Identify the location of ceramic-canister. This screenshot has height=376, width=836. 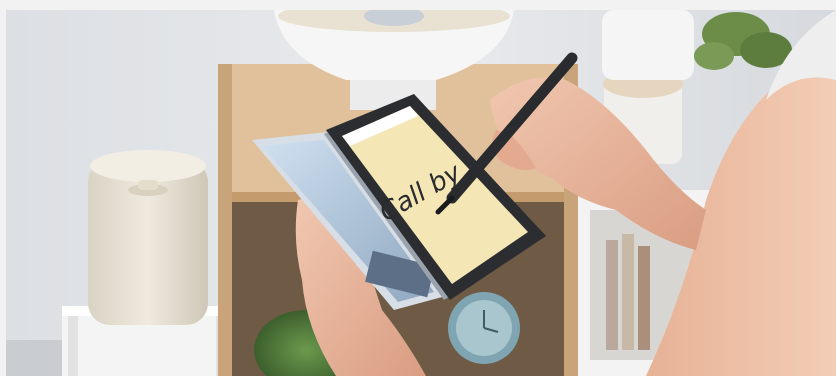
(148, 237).